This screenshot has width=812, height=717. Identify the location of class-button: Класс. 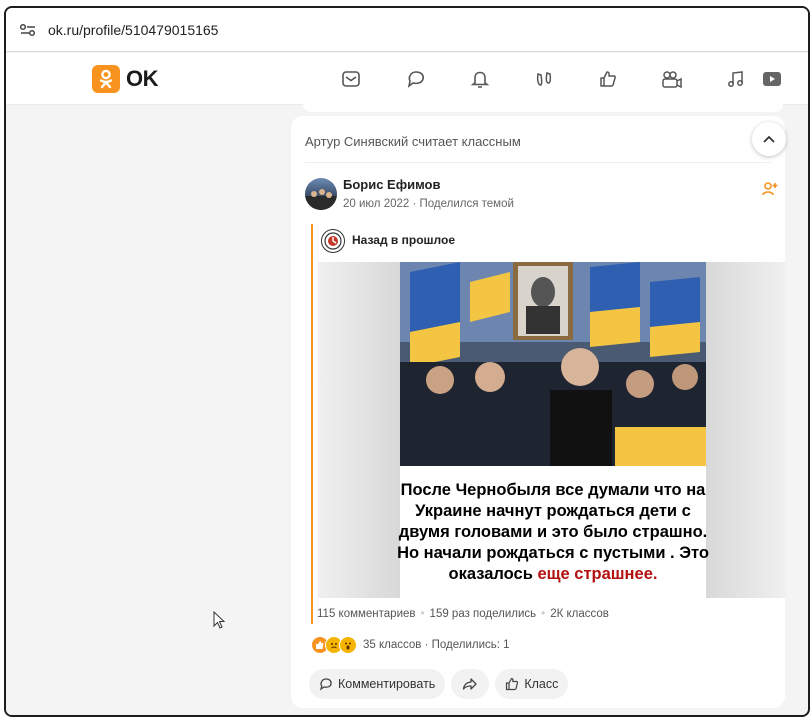
(532, 684).